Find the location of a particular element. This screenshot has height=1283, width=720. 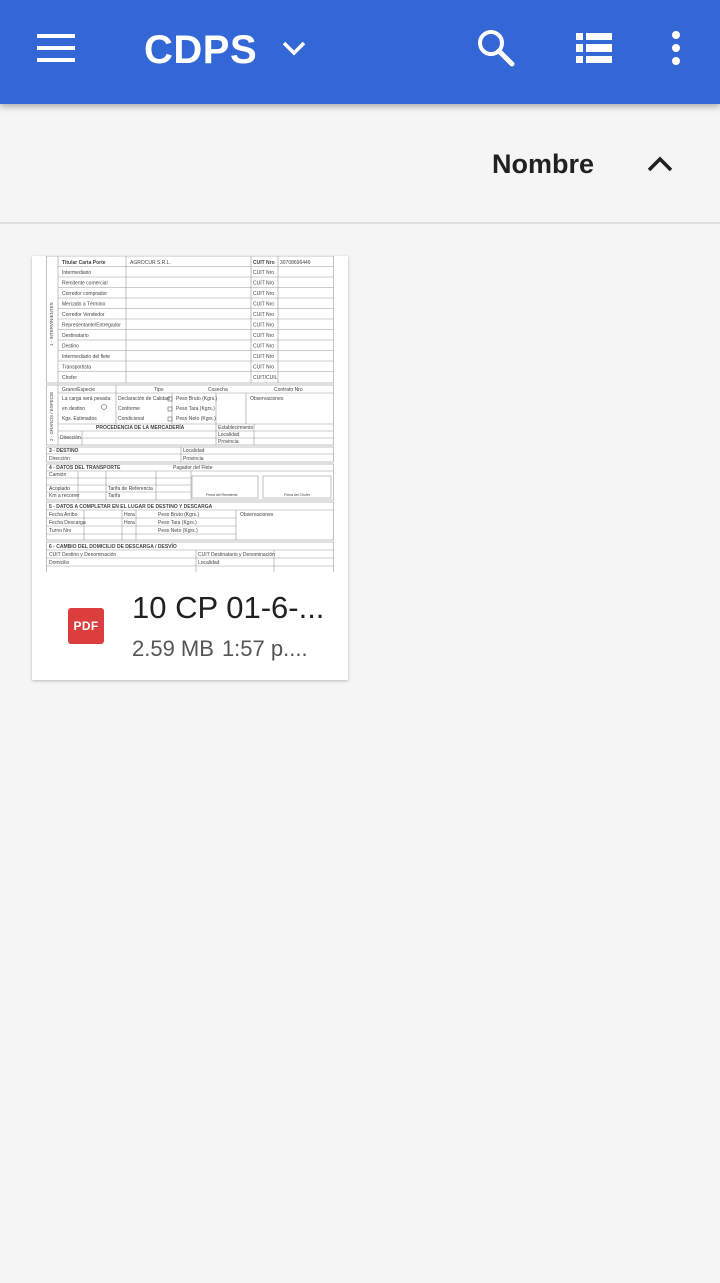

thumb-titular-value: AGROCUR S.R.L. is located at coordinates (150, 263).